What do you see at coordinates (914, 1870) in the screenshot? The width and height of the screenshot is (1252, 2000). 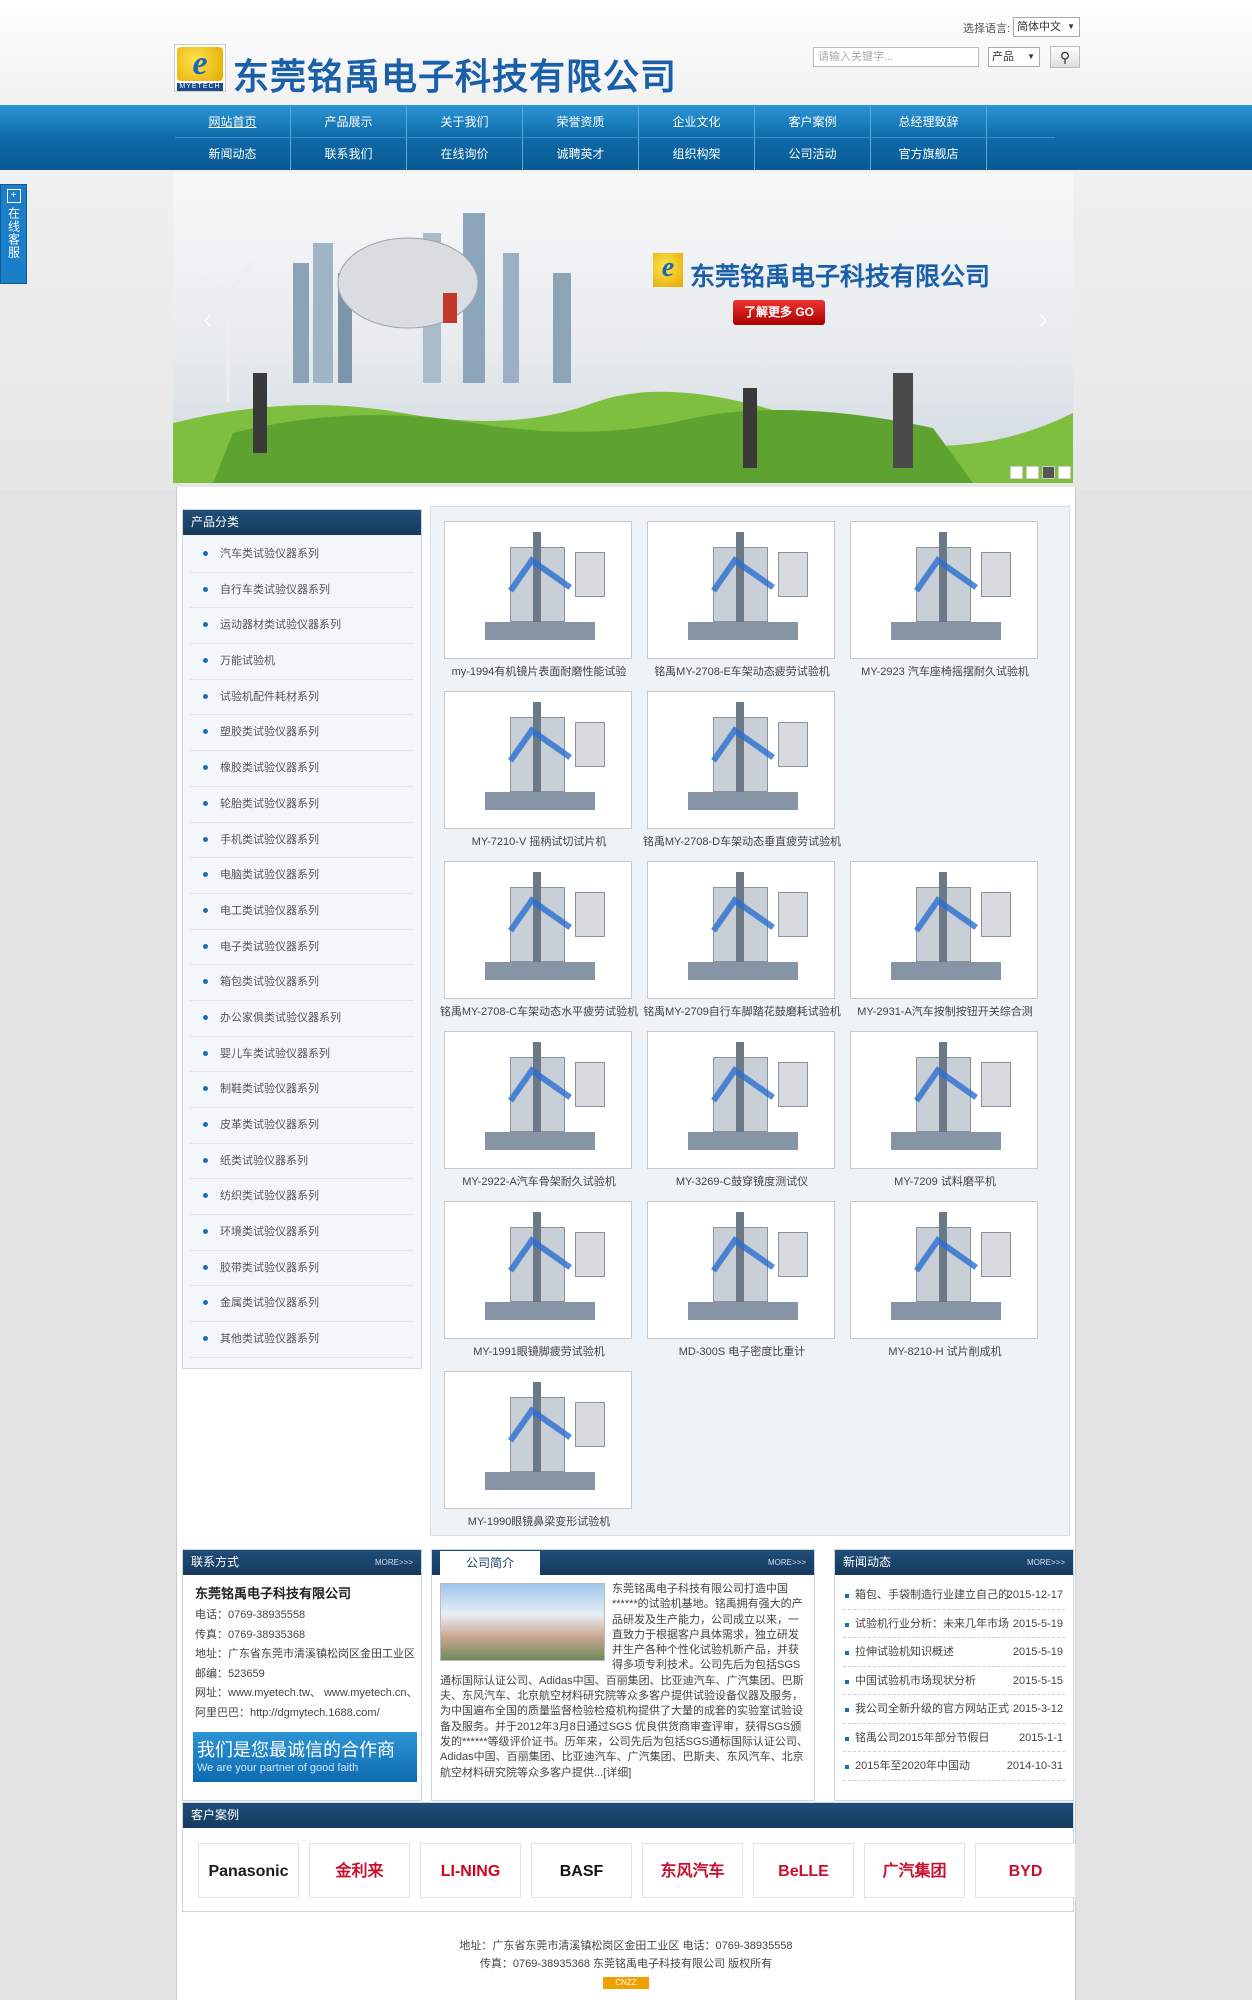 I see `client-logo: 广汽集团` at bounding box center [914, 1870].